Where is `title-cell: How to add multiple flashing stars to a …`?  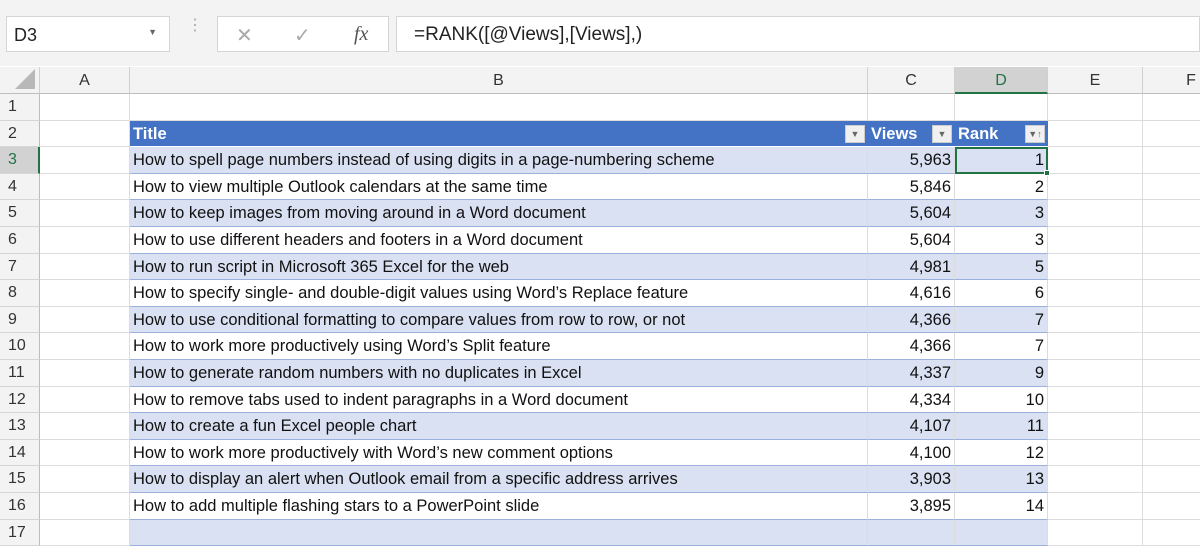
title-cell: How to add multiple flashing stars to a … is located at coordinates (499, 506).